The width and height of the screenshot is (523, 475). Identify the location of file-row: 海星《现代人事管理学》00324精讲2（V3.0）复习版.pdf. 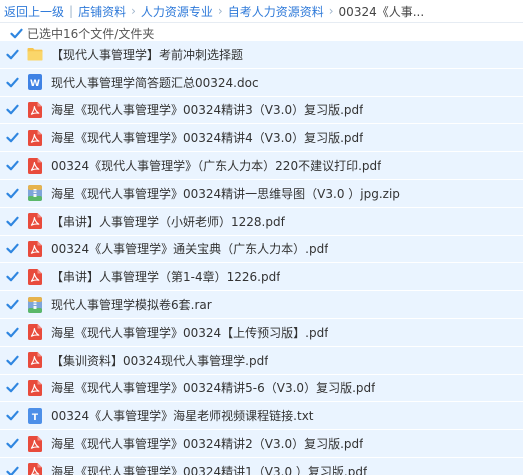
(261, 444).